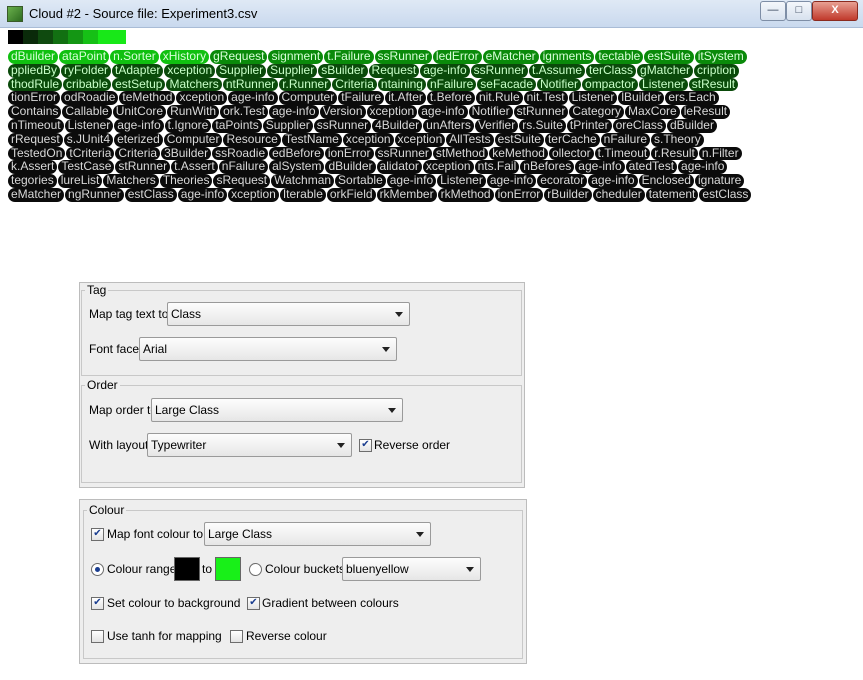  What do you see at coordinates (665, 70) in the screenshot?
I see `tag-cloud-word: gMatcher` at bounding box center [665, 70].